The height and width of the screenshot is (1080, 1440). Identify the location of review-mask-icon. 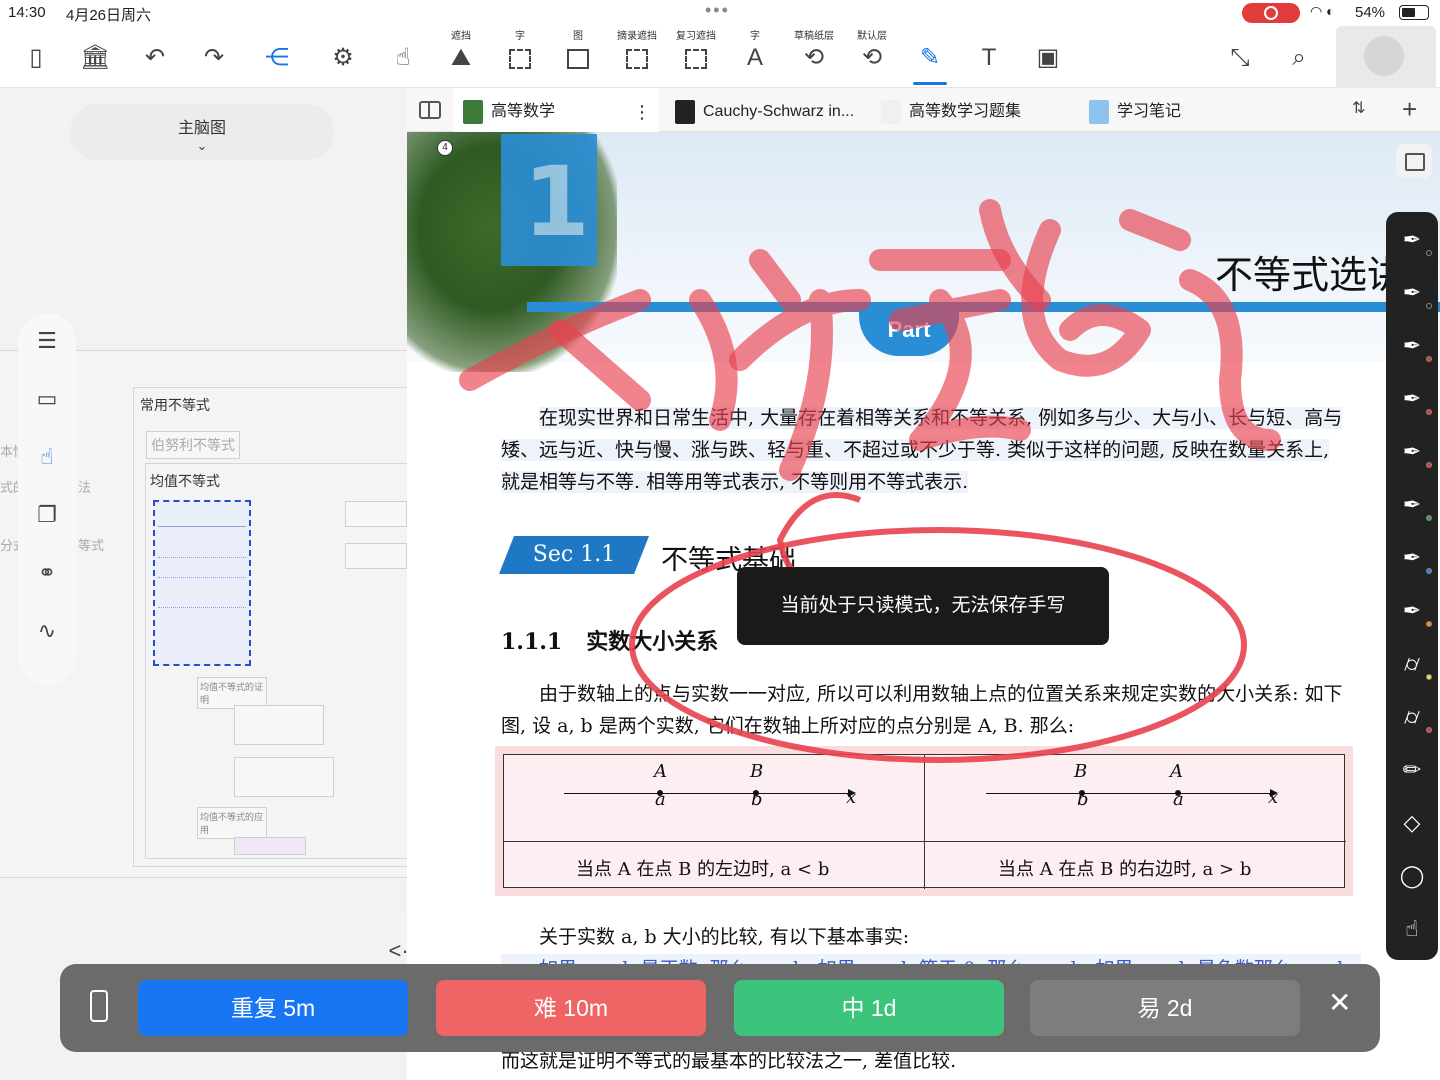
(696, 58).